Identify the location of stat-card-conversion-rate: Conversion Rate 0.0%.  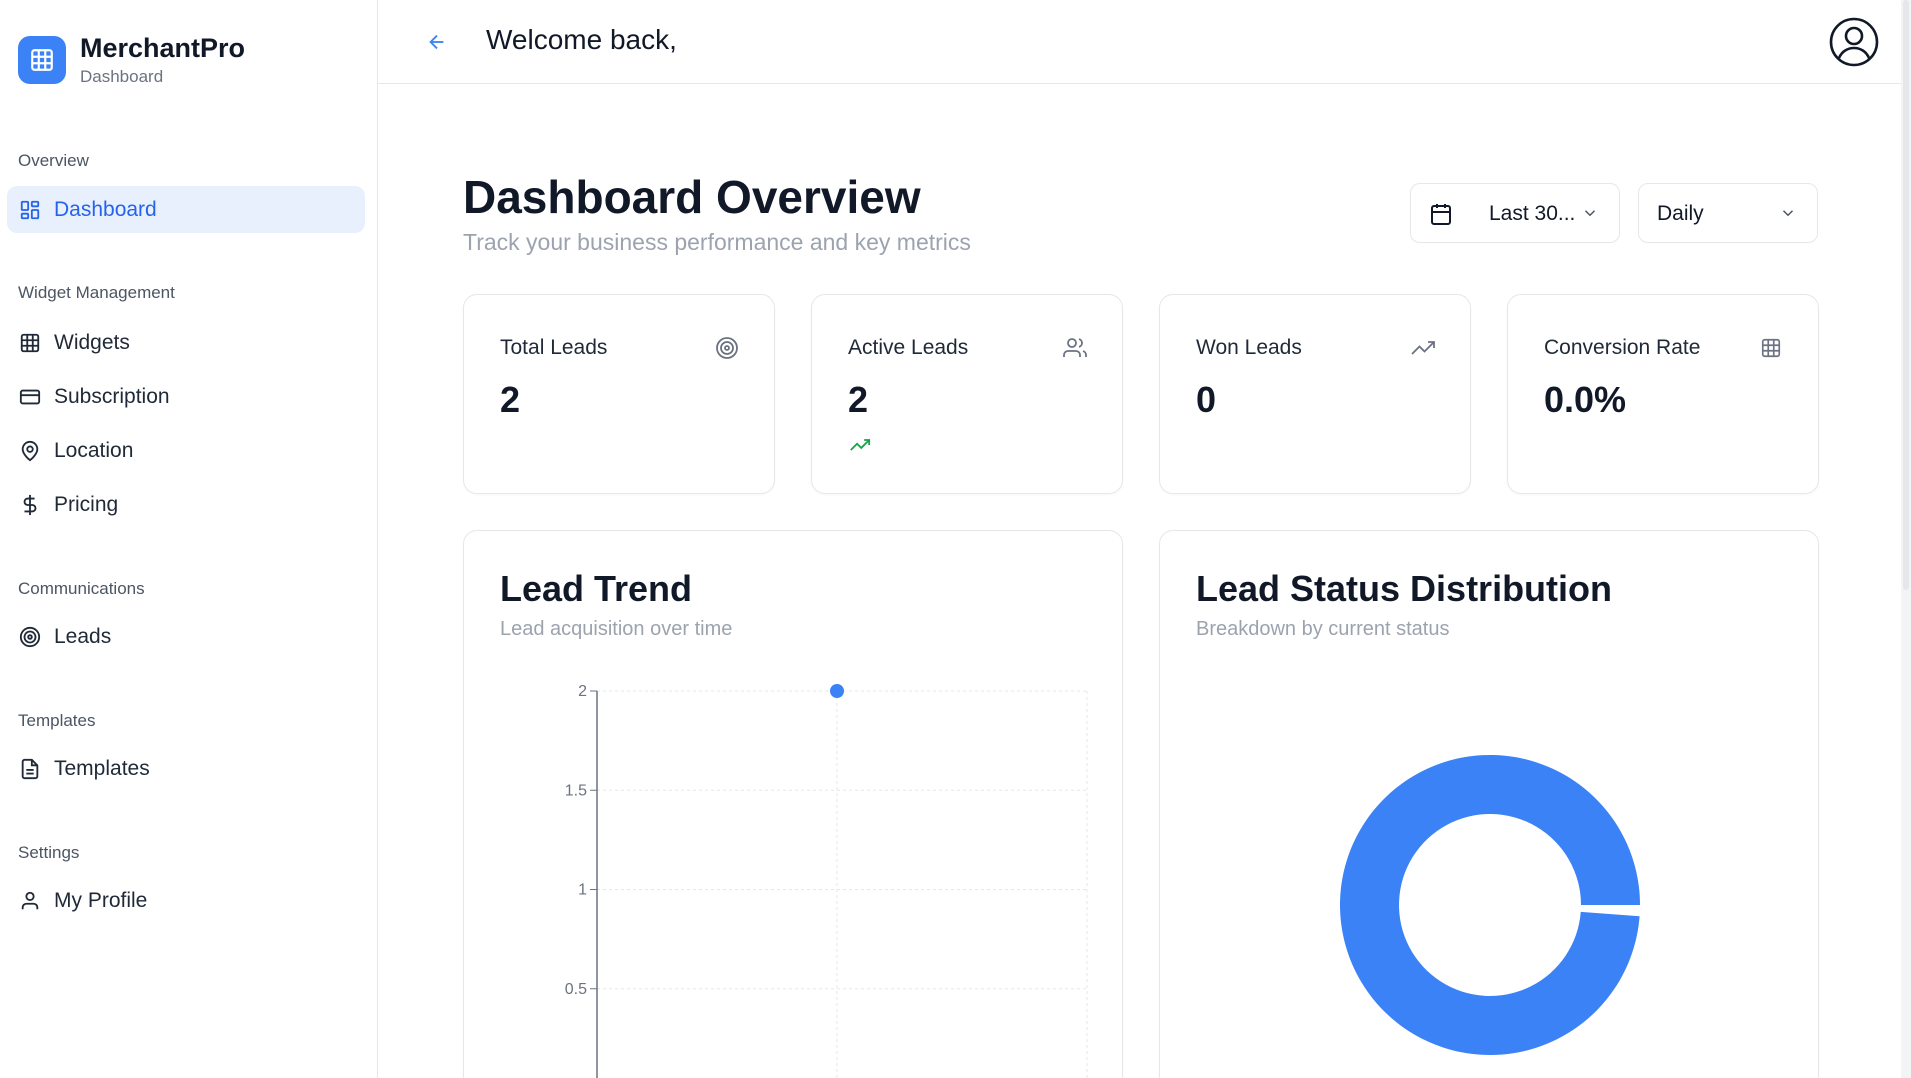
(1663, 394).